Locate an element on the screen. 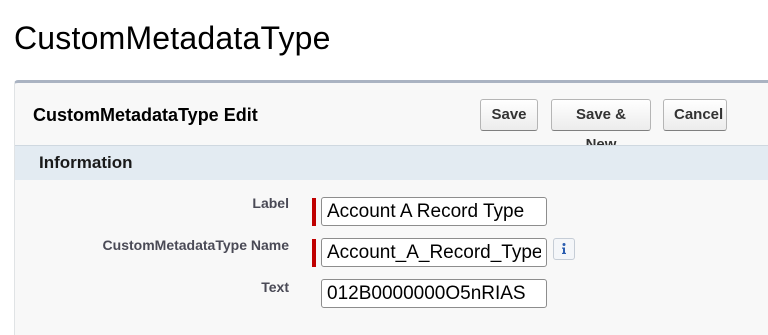  text-input is located at coordinates (434, 293).